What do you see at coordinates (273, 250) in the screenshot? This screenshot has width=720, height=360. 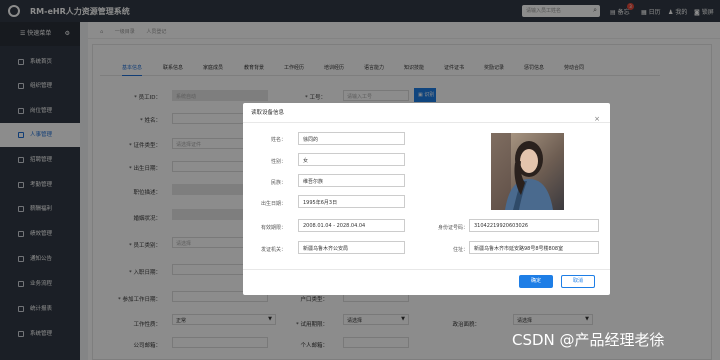 I see `modal-field-label: 发证机关：` at bounding box center [273, 250].